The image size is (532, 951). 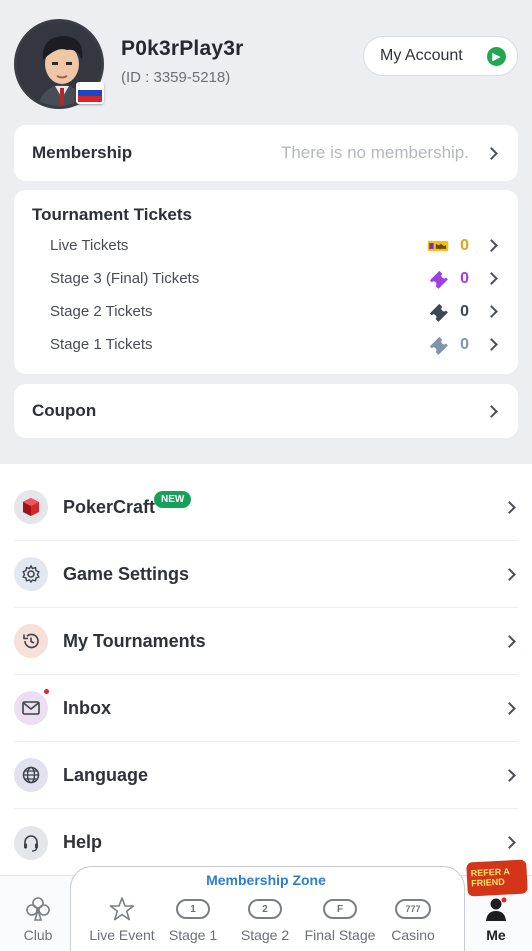 What do you see at coordinates (89, 245) in the screenshot?
I see `ticket-label: Live Tickets` at bounding box center [89, 245].